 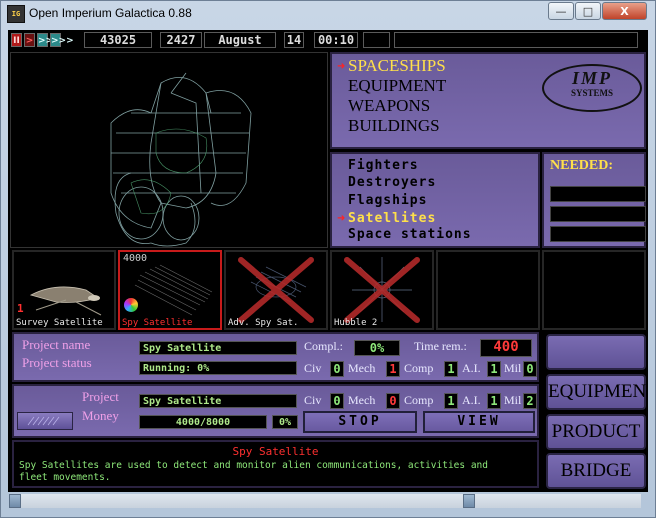 I want to click on spy-satellite-image, so click(x=173, y=290).